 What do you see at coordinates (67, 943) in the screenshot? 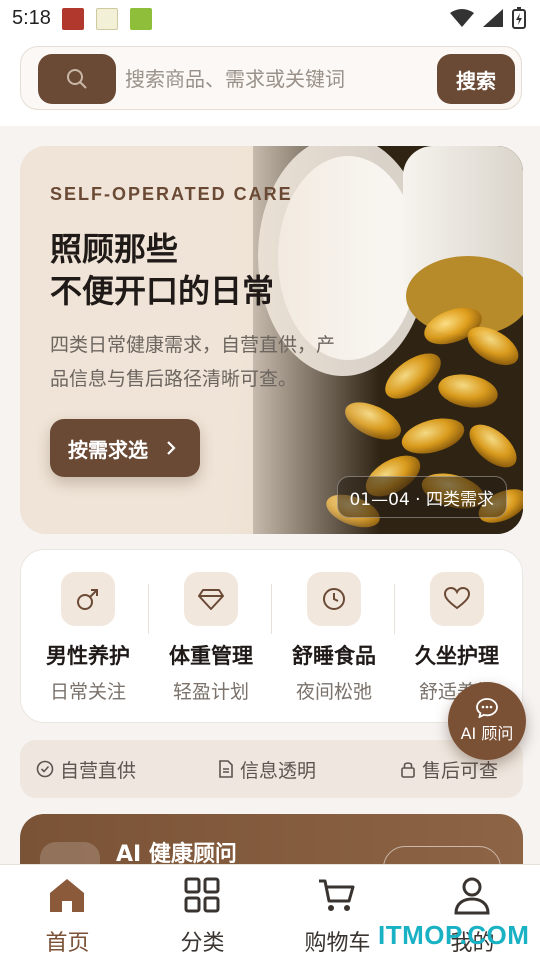
I see `tab-label: 首页` at bounding box center [67, 943].